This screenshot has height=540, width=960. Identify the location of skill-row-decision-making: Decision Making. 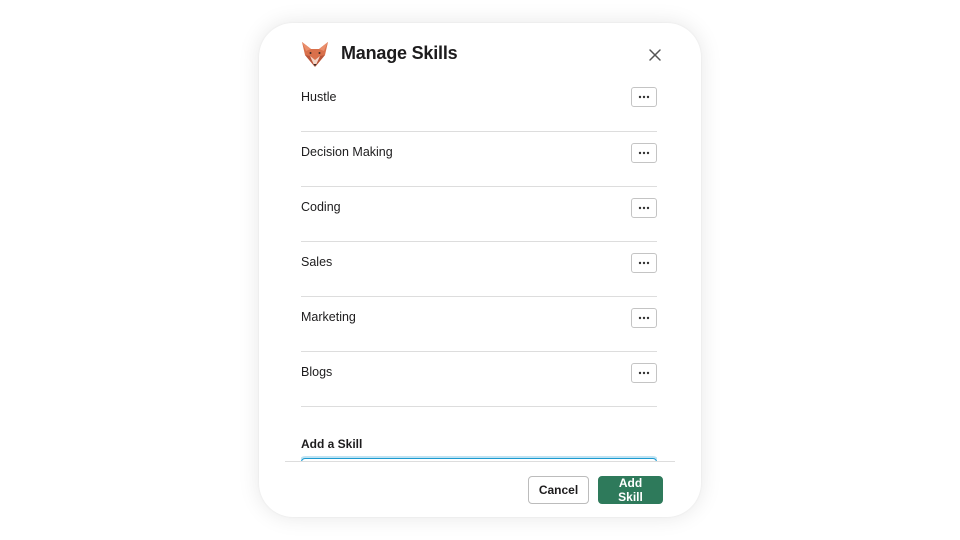
(479, 159).